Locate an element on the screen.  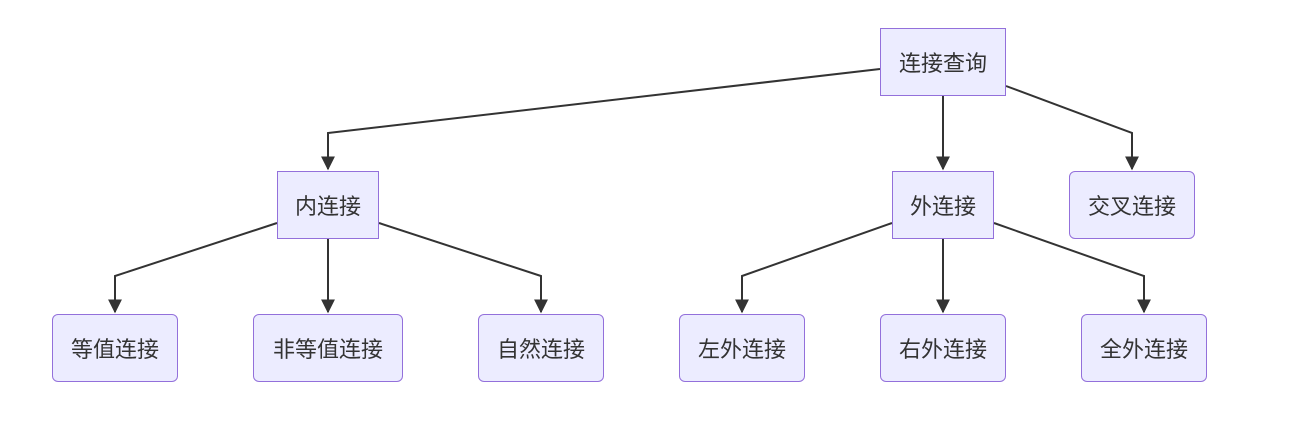
edge-inner-natural is located at coordinates (463, 268).